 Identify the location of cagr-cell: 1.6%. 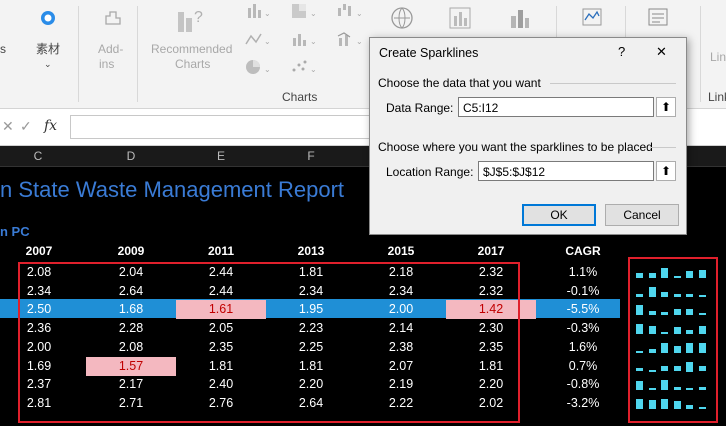
(583, 347).